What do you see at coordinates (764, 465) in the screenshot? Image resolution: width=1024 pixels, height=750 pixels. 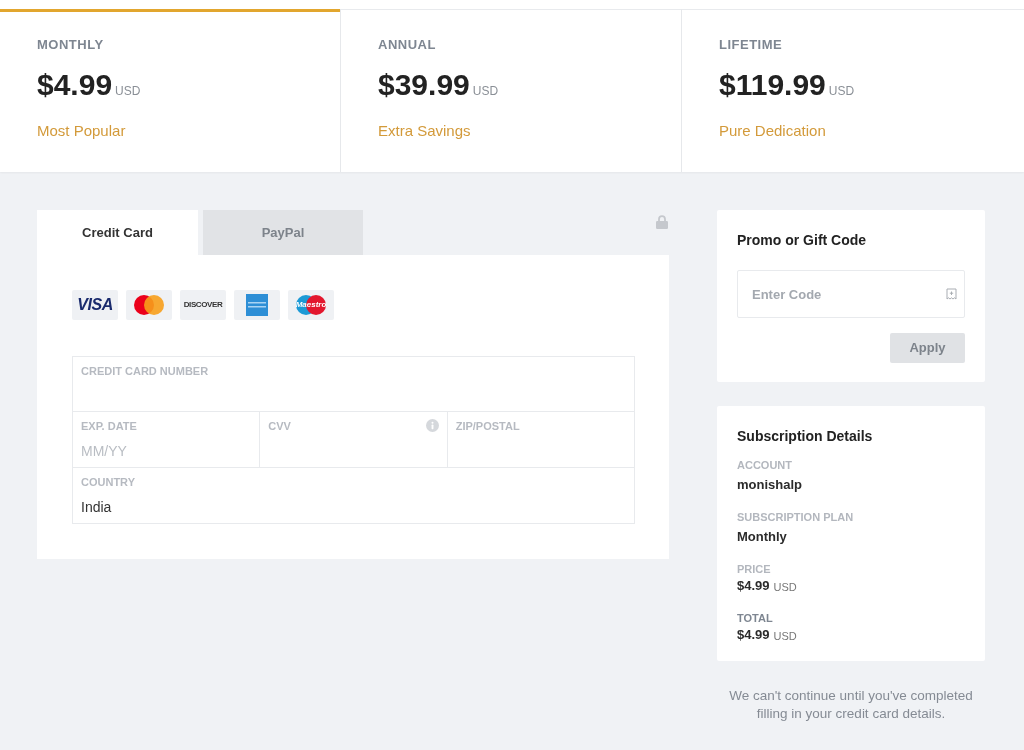 I see `detail-label: ACCOUNT` at bounding box center [764, 465].